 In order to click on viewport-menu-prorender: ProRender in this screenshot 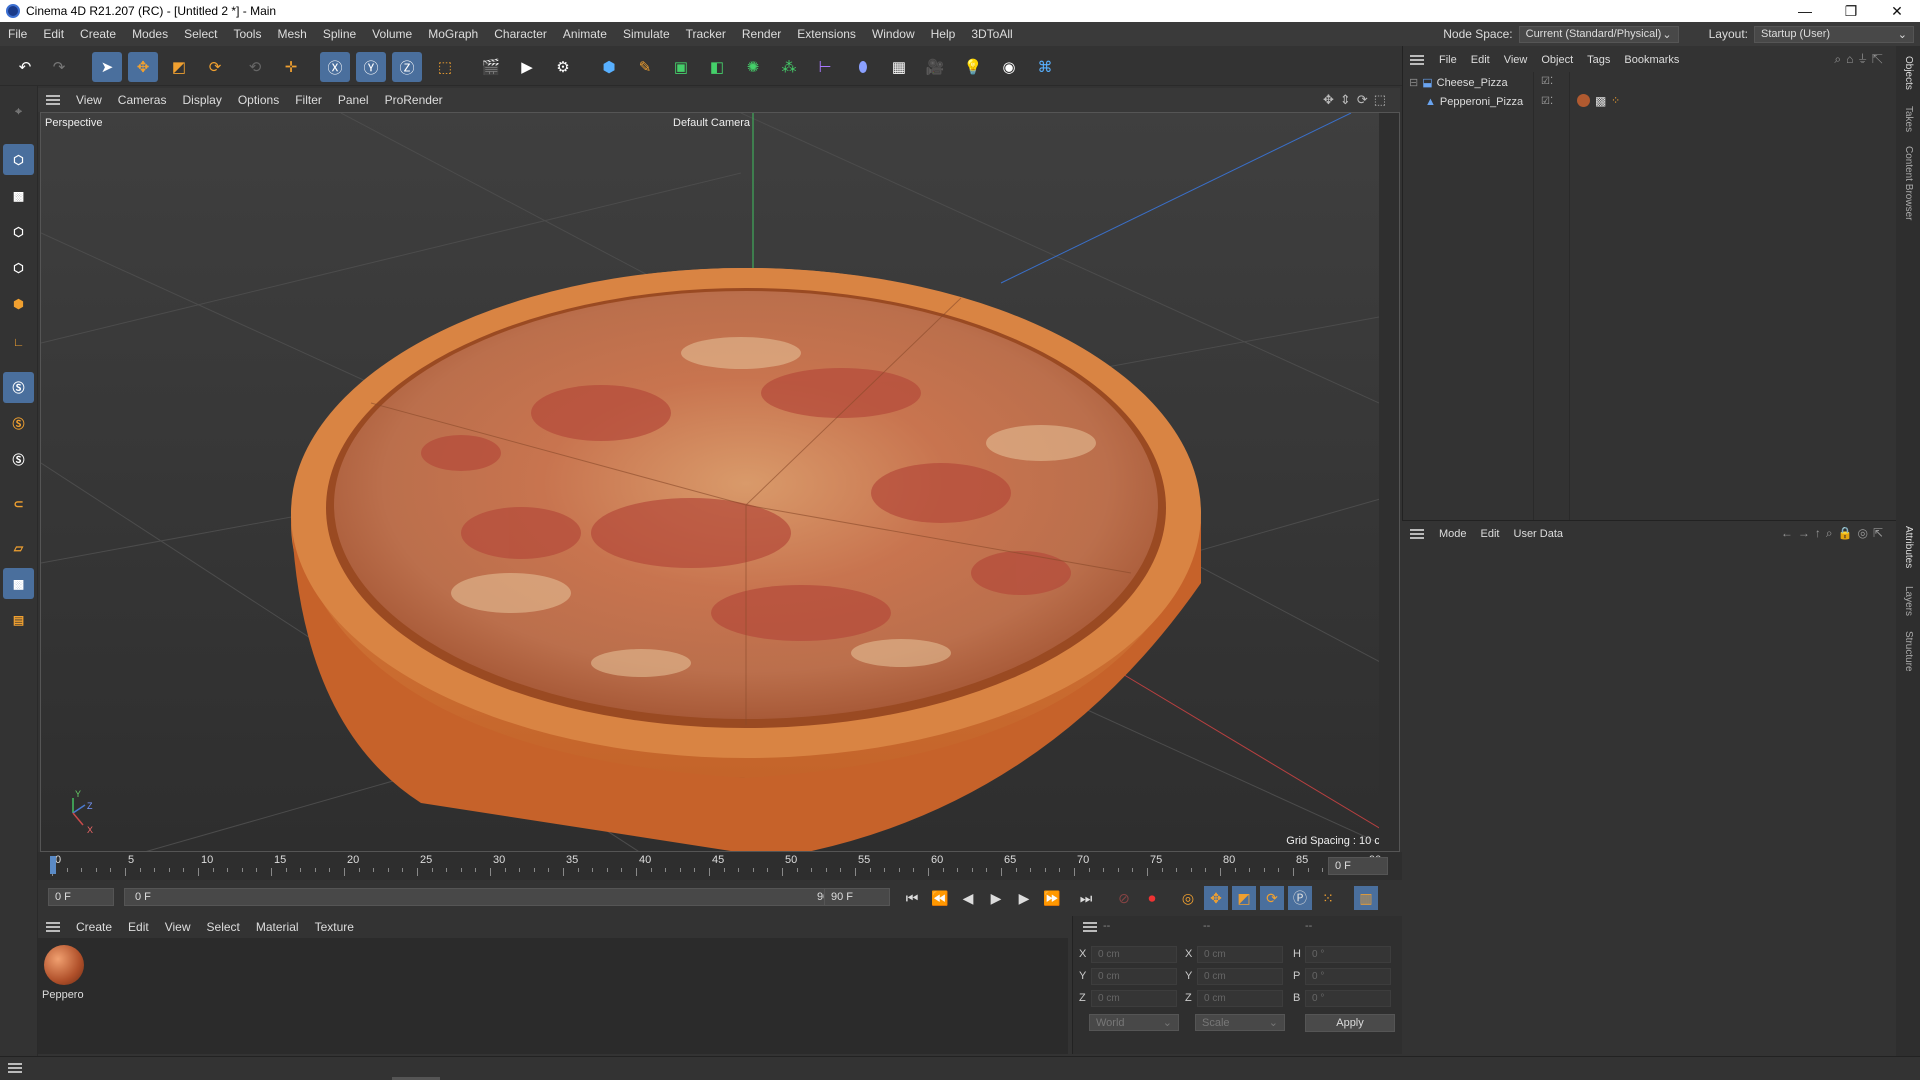, I will do `click(414, 100)`.